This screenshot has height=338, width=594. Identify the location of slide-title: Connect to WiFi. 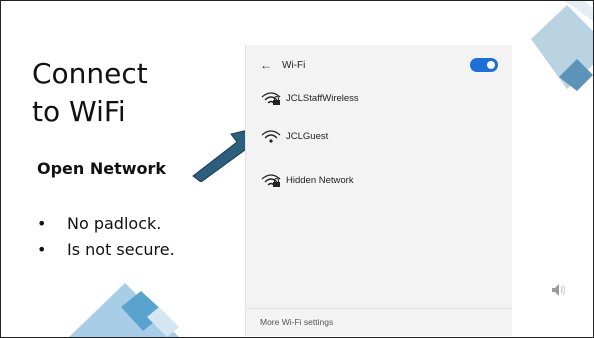
(90, 93).